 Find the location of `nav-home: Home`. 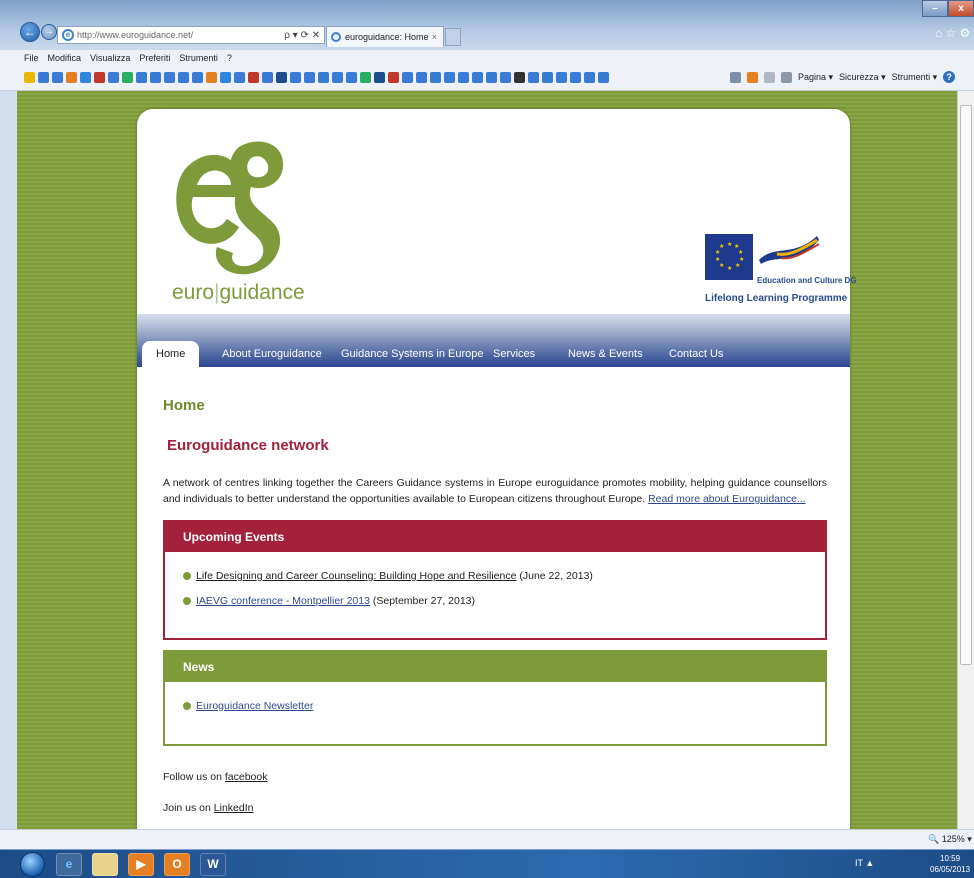

nav-home: Home is located at coordinates (171, 354).